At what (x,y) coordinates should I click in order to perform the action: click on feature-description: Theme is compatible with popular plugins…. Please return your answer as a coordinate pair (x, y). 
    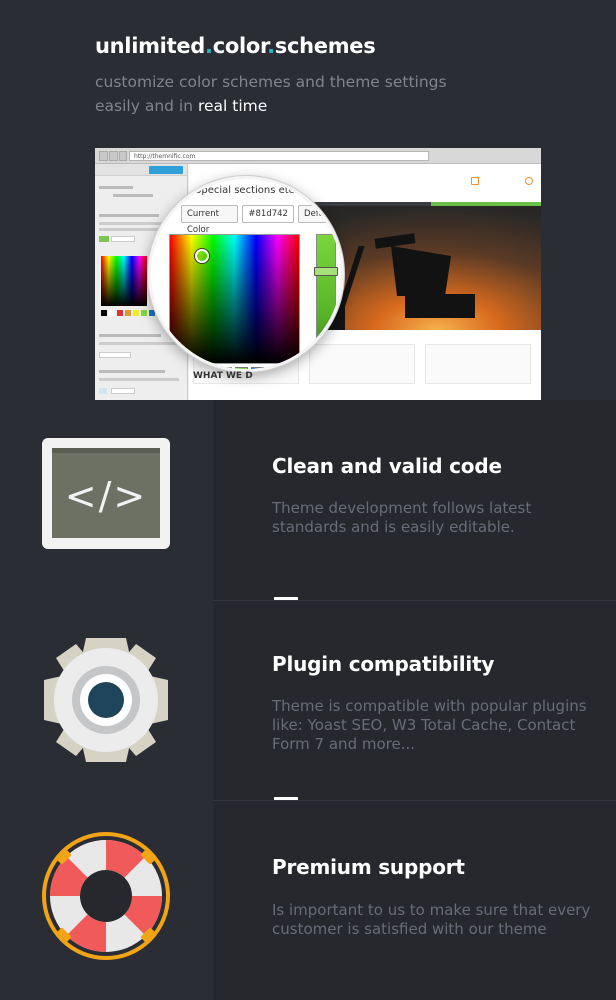
    Looking at the image, I should click on (429, 725).